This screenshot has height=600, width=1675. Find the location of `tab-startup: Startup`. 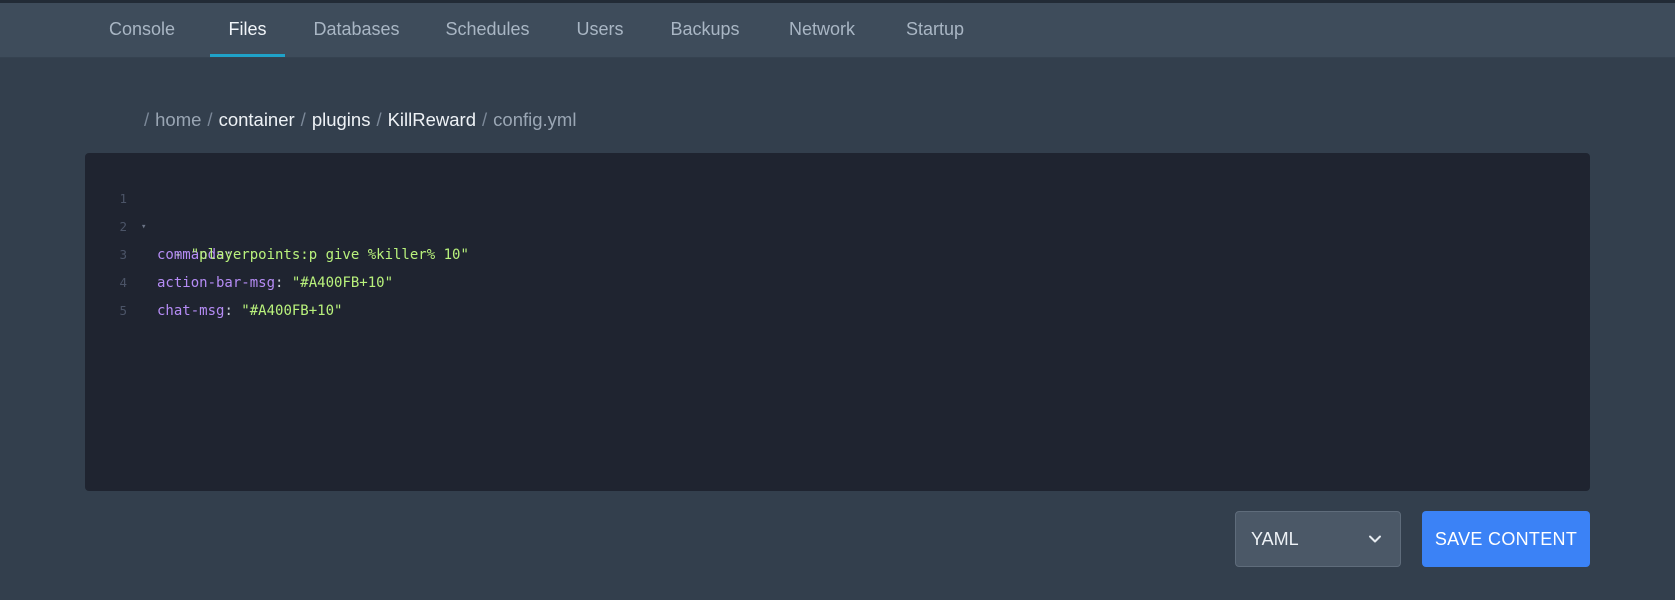

tab-startup: Startup is located at coordinates (935, 30).